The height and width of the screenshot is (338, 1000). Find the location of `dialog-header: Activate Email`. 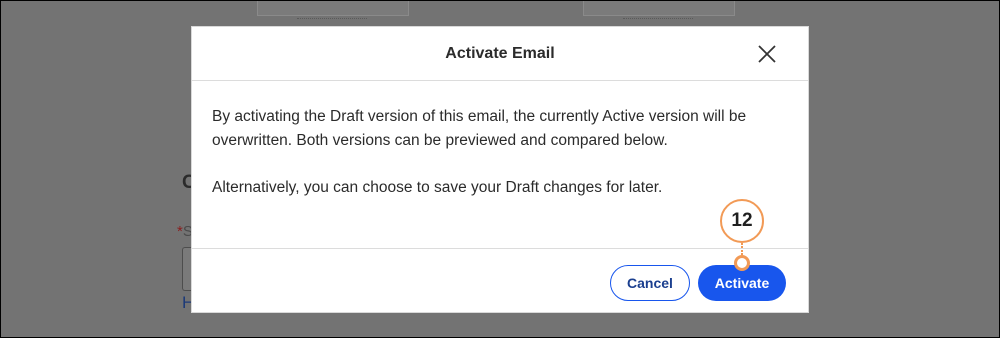

dialog-header: Activate Email is located at coordinates (500, 54).